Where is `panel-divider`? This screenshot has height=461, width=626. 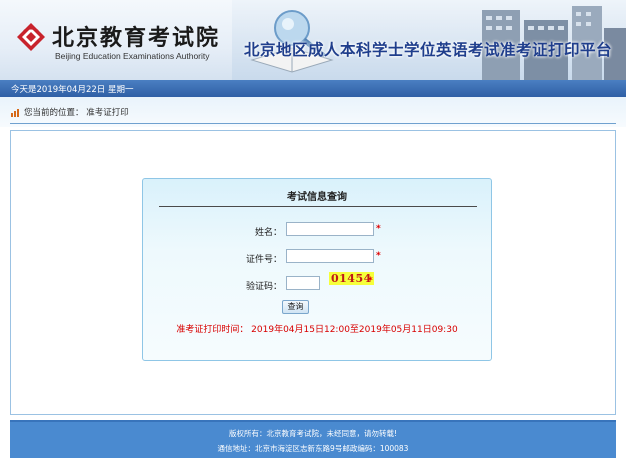 panel-divider is located at coordinates (318, 206).